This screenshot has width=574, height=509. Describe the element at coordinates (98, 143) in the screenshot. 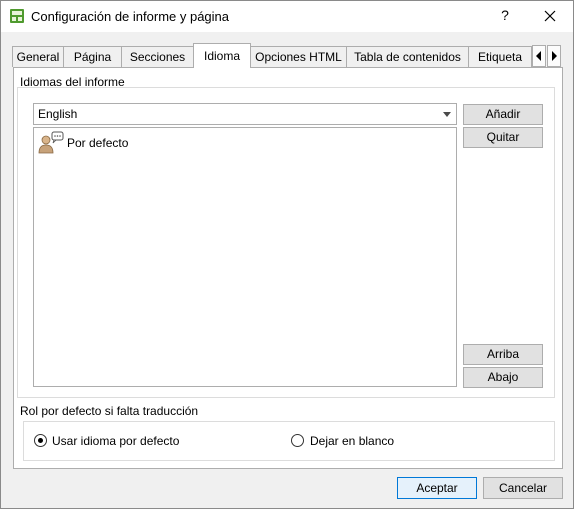

I see `list-item-label: Por defecto` at that location.